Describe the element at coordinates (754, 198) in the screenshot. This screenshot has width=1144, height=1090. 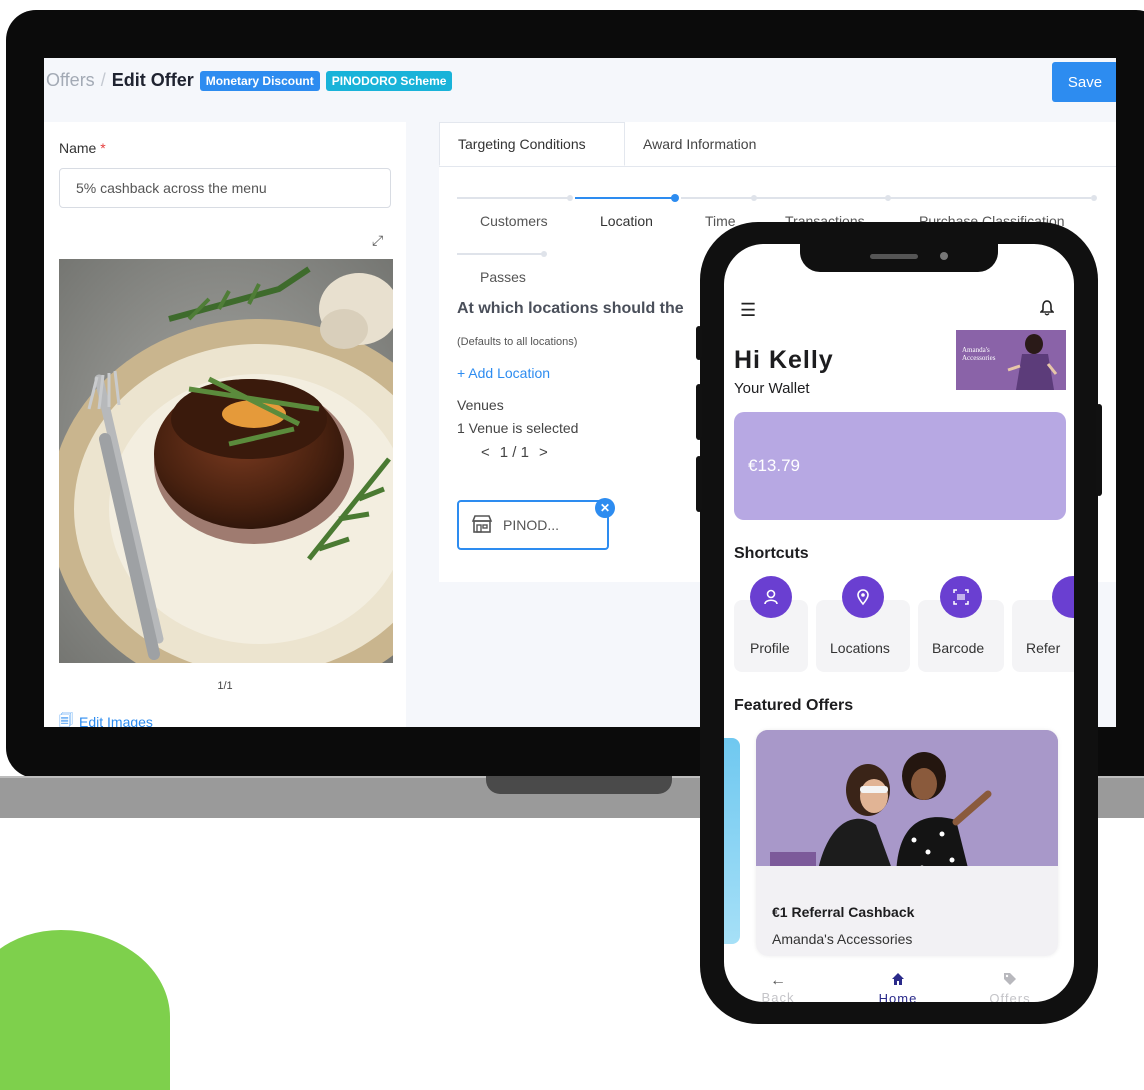
I see `step-dot-time` at that location.